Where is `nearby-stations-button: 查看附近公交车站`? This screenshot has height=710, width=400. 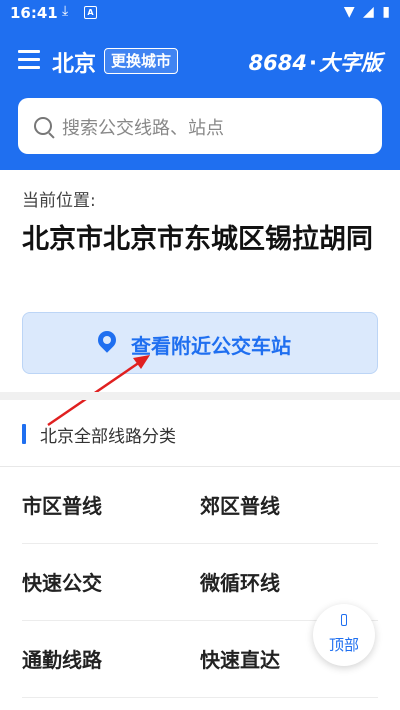 nearby-stations-button: 查看附近公交车站 is located at coordinates (200, 343).